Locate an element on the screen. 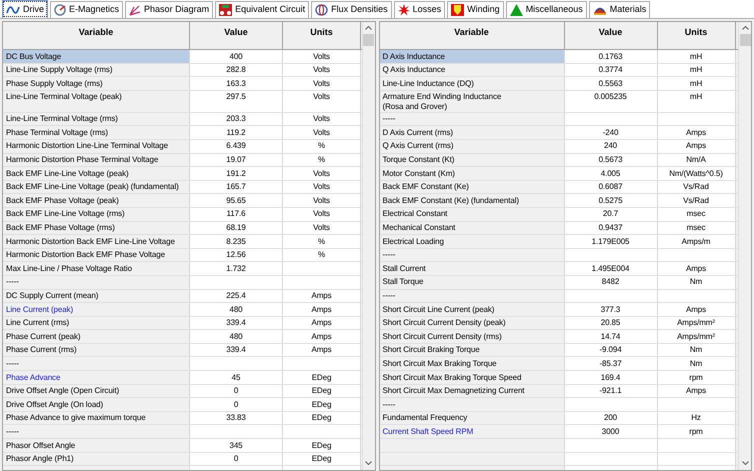 The image size is (754, 471). table-cell: 6.439 is located at coordinates (236, 146).